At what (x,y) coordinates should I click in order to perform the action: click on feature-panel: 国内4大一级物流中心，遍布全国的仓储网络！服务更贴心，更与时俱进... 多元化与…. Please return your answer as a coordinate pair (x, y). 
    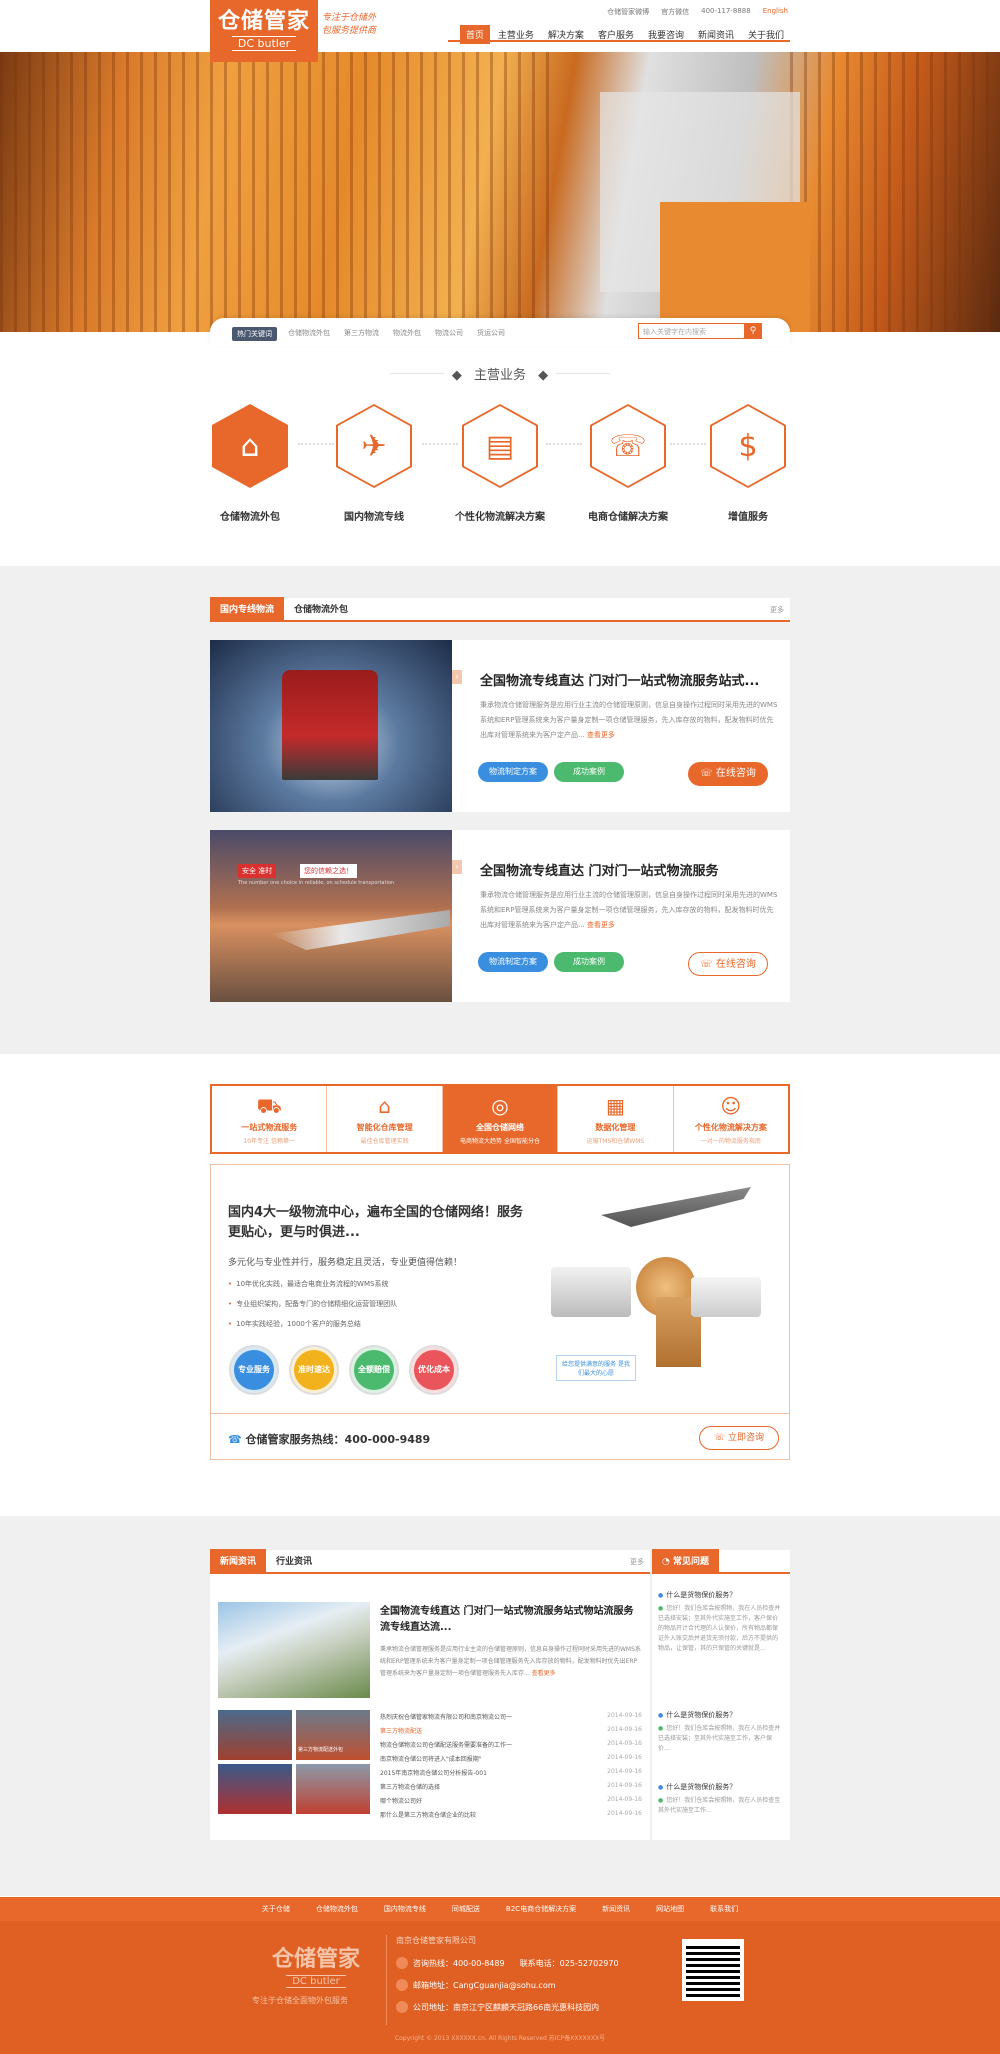
    Looking at the image, I should click on (500, 1312).